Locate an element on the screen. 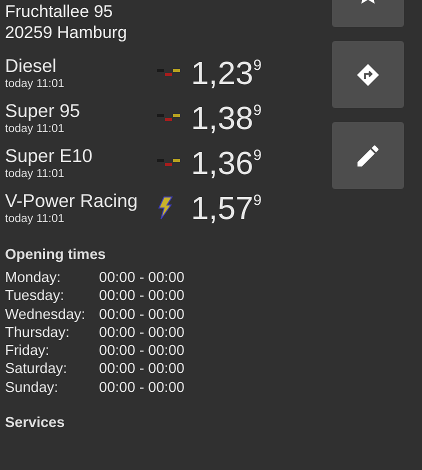  directions-icon is located at coordinates (368, 74).